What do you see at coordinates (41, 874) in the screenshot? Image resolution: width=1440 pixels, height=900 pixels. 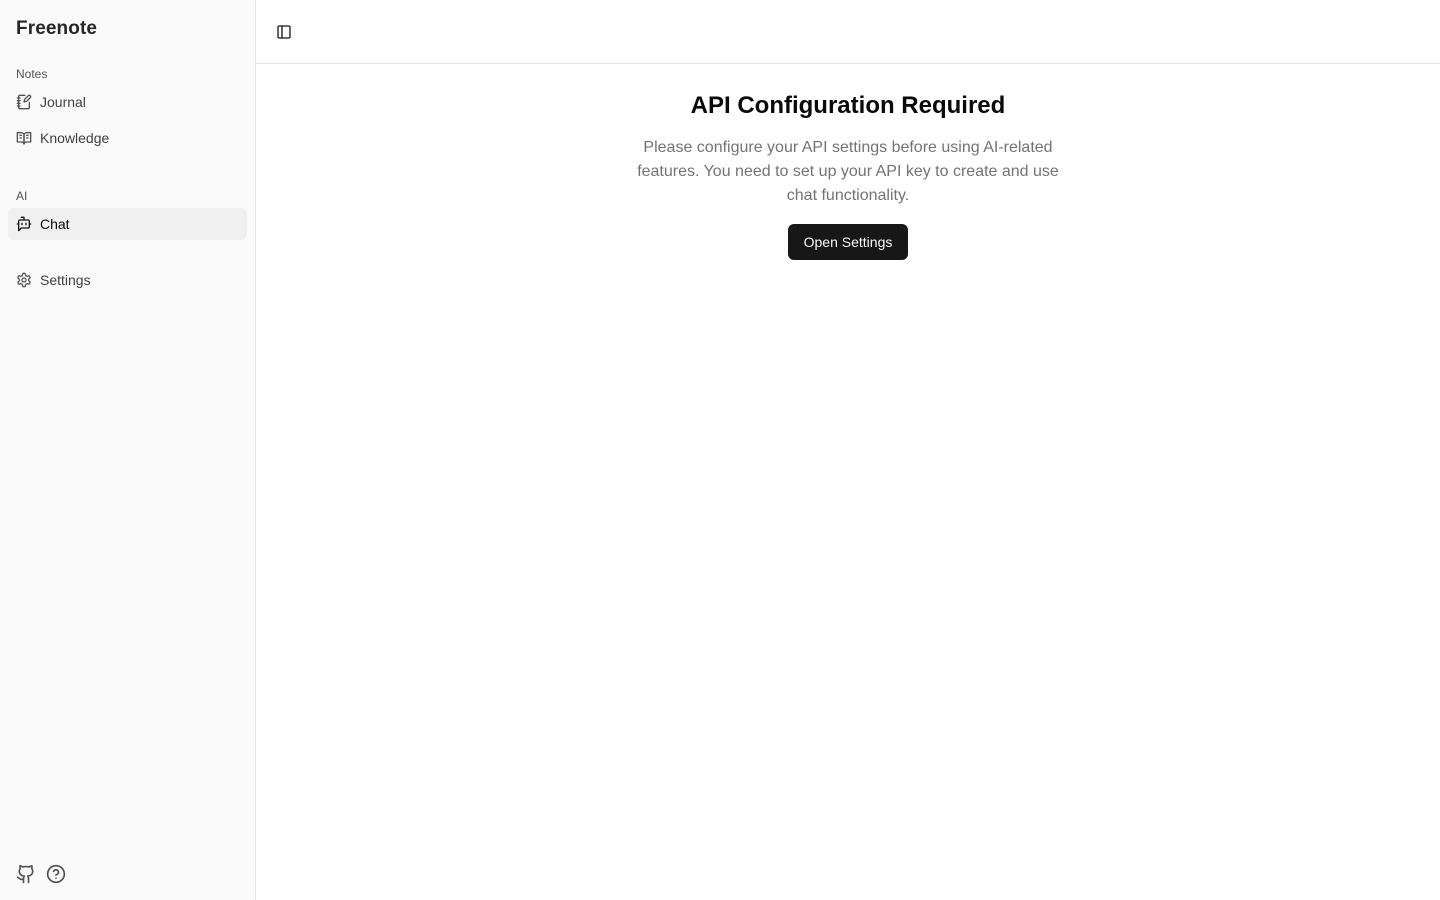 I see `sidebar-footer` at bounding box center [41, 874].